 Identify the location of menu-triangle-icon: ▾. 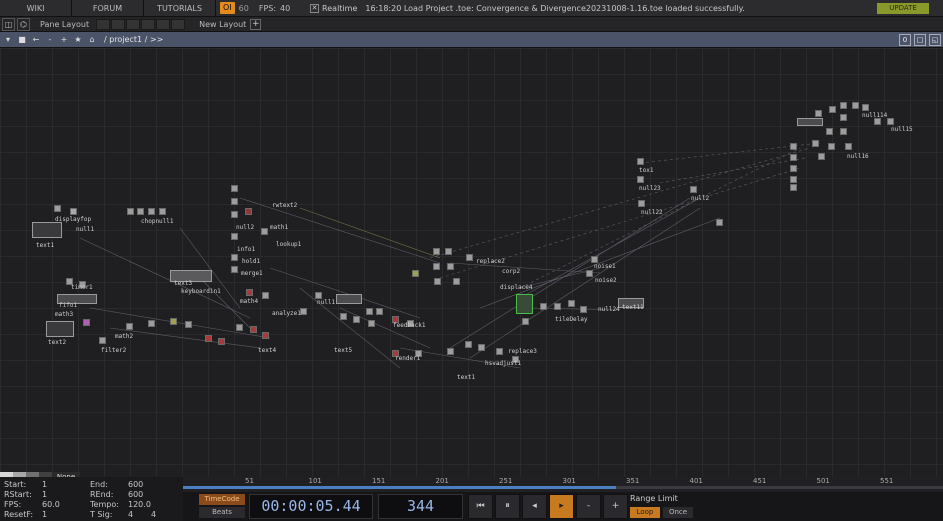
(8, 40).